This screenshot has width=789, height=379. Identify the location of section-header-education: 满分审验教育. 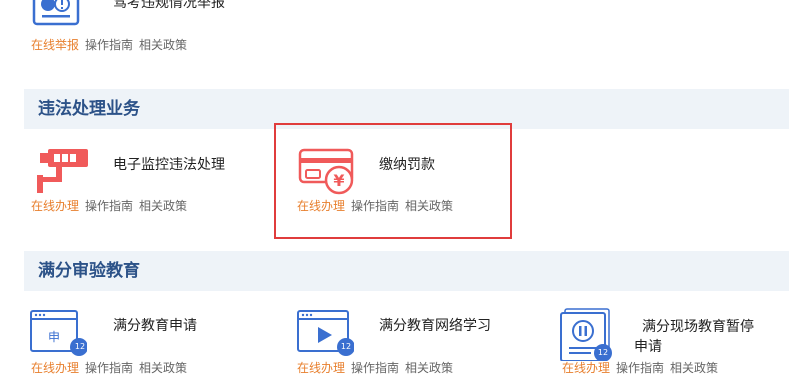
(406, 271).